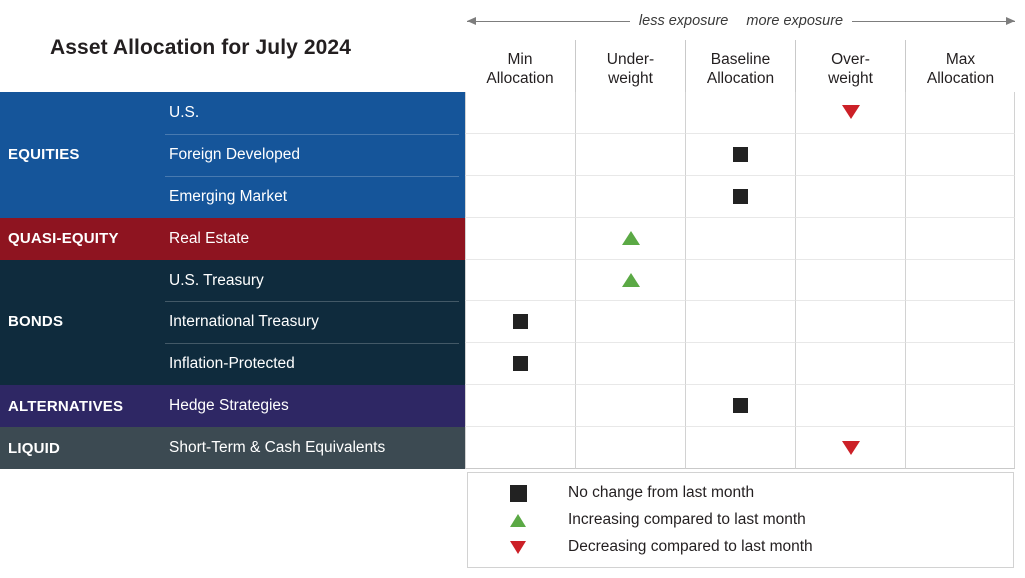  Describe the element at coordinates (507, 294) in the screenshot. I see `table-row: BONDS U.S. Treasury` at that location.